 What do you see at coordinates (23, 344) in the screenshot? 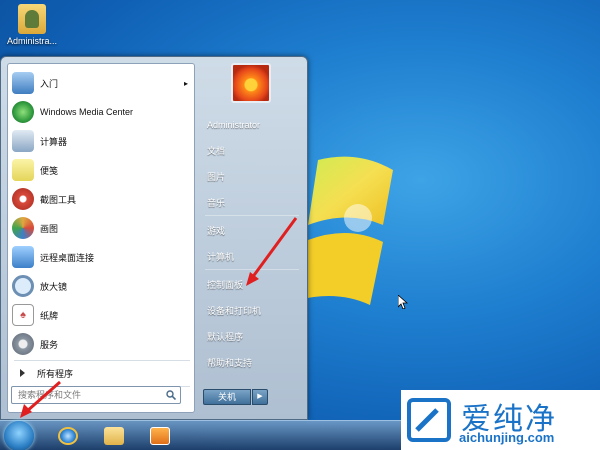
I see `services-icon` at bounding box center [23, 344].